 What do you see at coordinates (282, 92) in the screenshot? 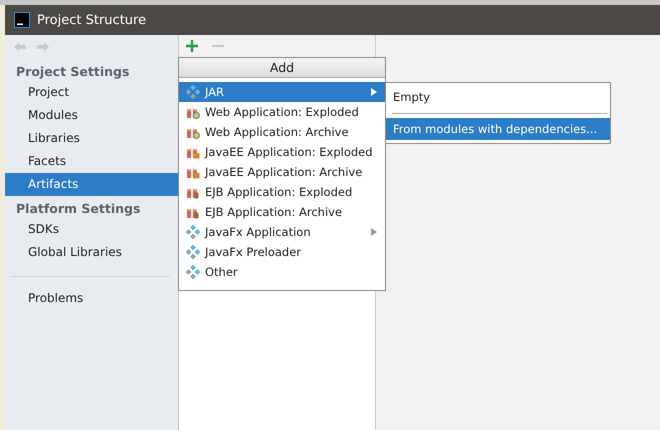
I see `menu-item: JAR` at bounding box center [282, 92].